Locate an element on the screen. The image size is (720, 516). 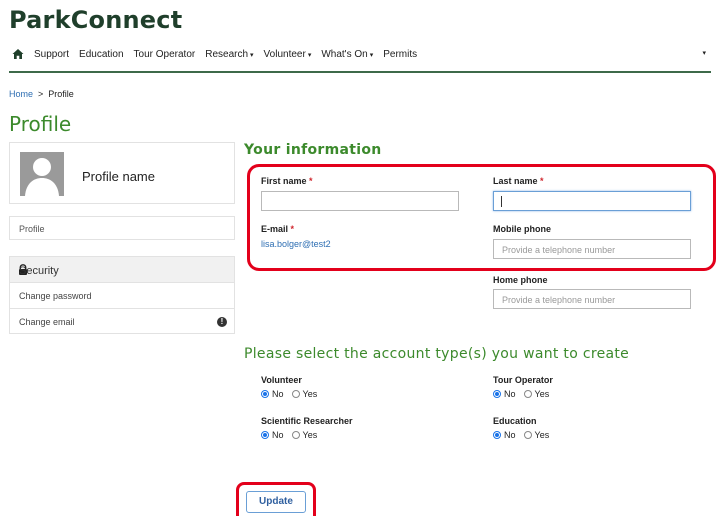
page-title: Profile is located at coordinates (40, 124).